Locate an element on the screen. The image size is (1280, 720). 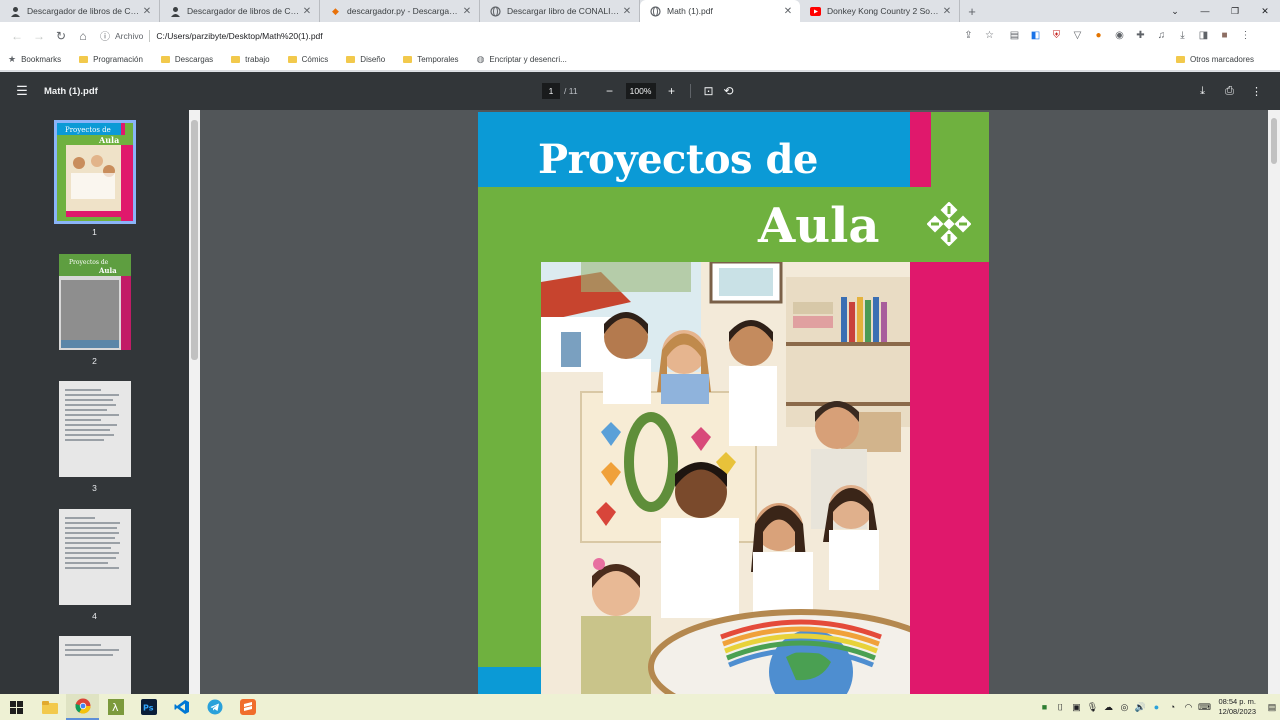
shield-icon: ⛨ is located at coordinates (1056, 35).